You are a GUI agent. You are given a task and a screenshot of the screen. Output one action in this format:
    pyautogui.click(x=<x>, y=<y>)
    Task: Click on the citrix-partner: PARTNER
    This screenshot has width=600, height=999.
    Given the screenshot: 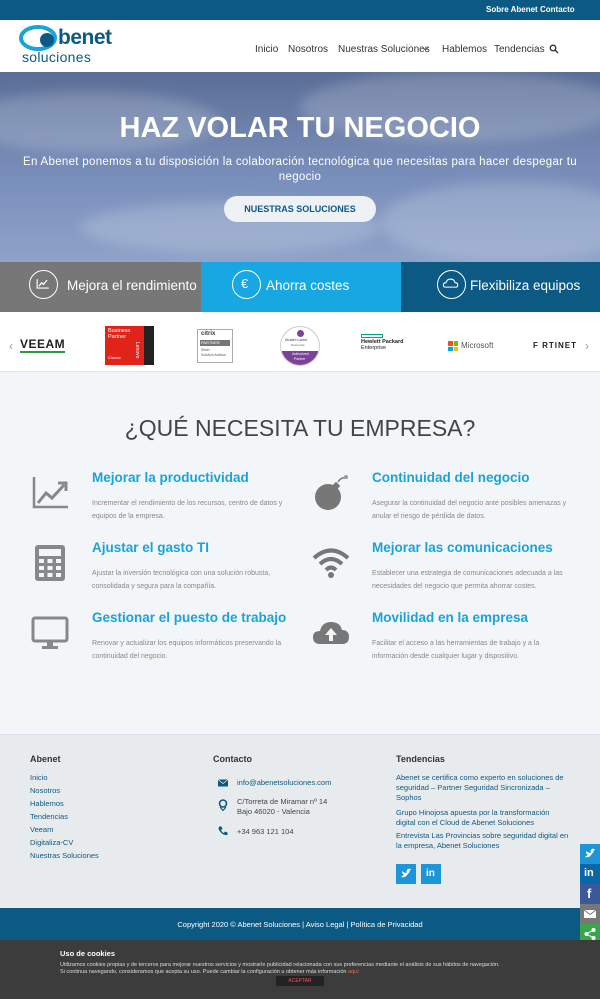 What is the action you would take?
    pyautogui.click(x=210, y=342)
    